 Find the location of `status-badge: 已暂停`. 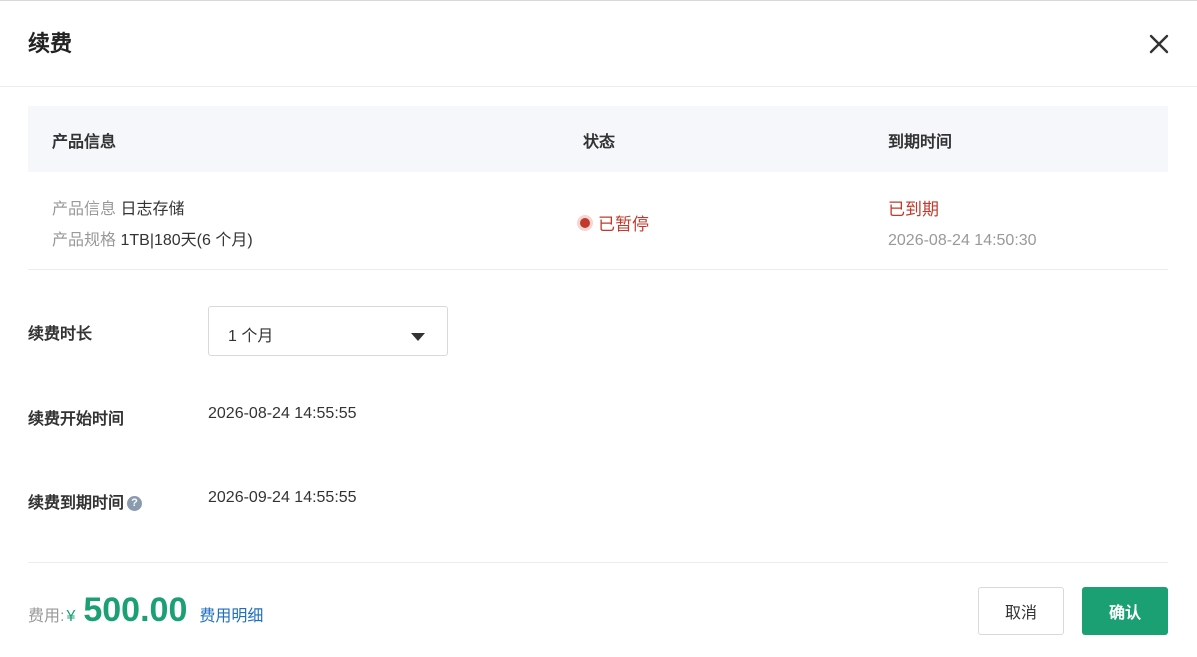

status-badge: 已暂停 is located at coordinates (614, 222).